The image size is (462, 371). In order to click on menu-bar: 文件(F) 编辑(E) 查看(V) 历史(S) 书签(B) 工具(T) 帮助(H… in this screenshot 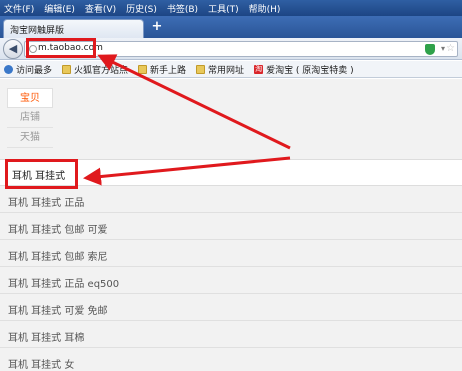, I will do `click(231, 8)`.